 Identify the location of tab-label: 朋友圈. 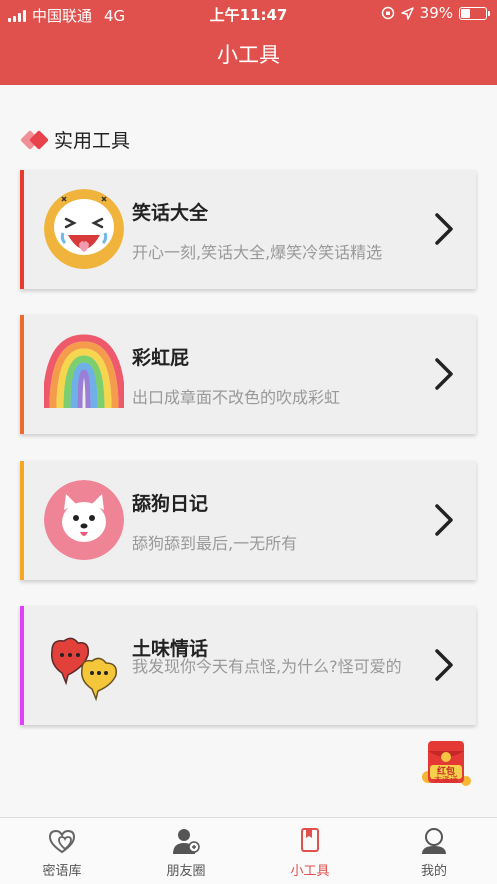
(186, 871).